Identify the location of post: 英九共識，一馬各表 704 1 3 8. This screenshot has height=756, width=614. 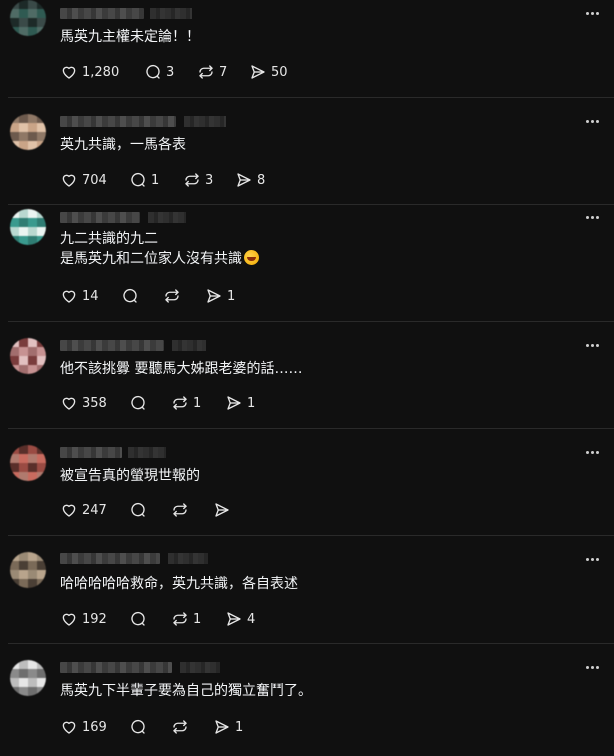
(307, 151).